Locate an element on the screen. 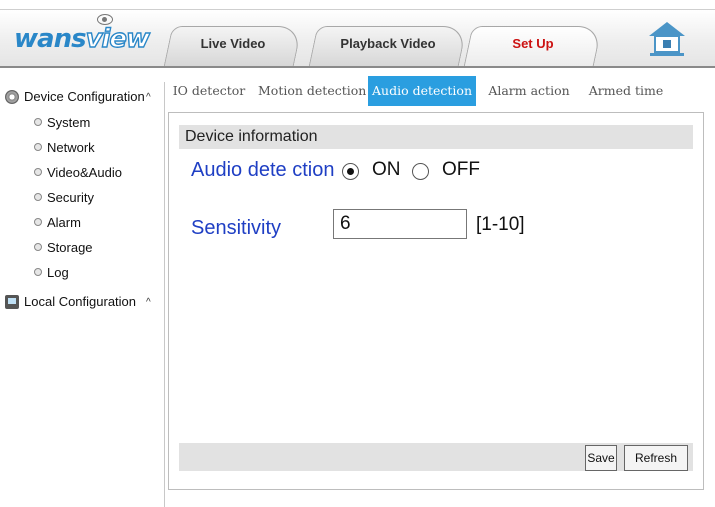 The image size is (715, 507). sidebar-device-configuration: Device Configuration ^ is located at coordinates (84, 97).